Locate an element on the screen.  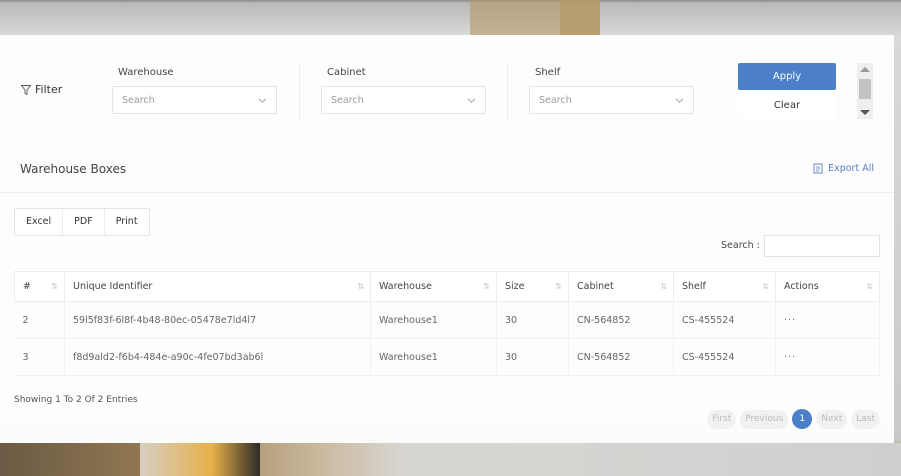
background-rack is located at coordinates (580, 18).